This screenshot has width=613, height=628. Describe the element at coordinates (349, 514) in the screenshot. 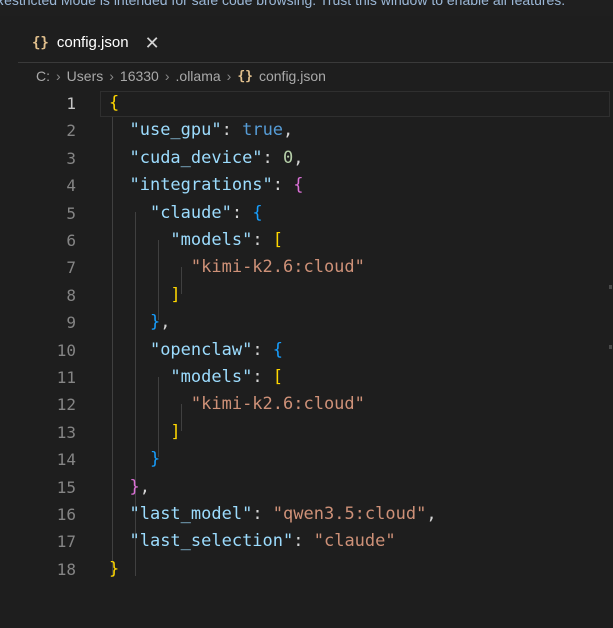

I see `code-token: "qwen3.5:cloud"` at that location.